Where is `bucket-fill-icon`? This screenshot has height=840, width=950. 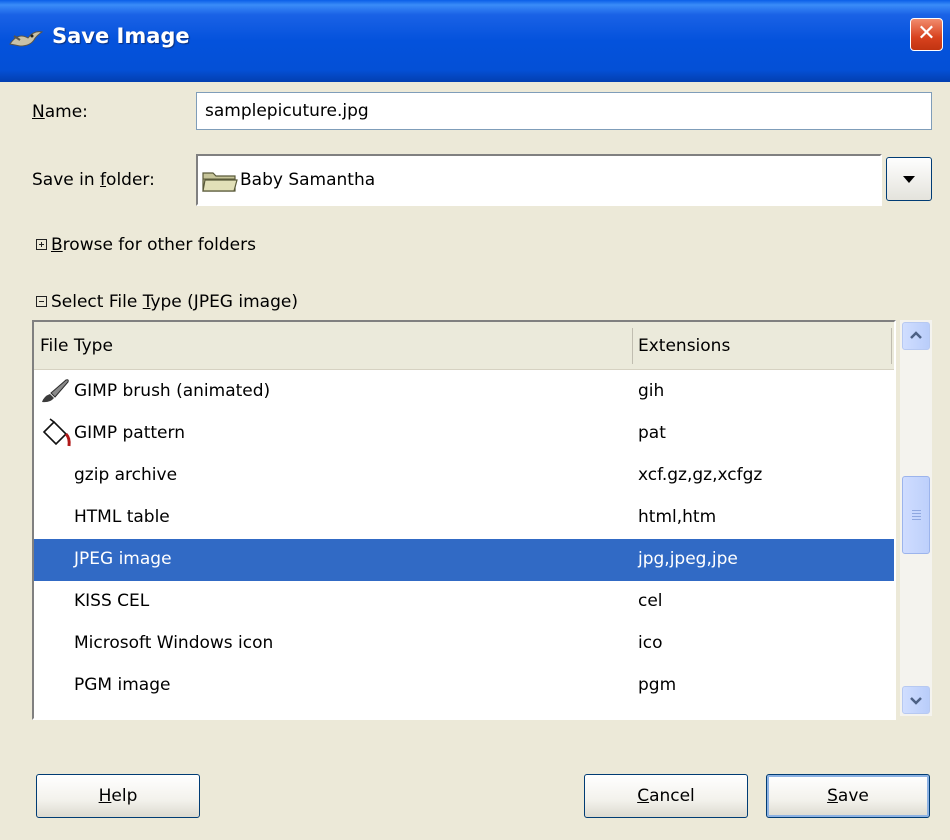 bucket-fill-icon is located at coordinates (56, 432).